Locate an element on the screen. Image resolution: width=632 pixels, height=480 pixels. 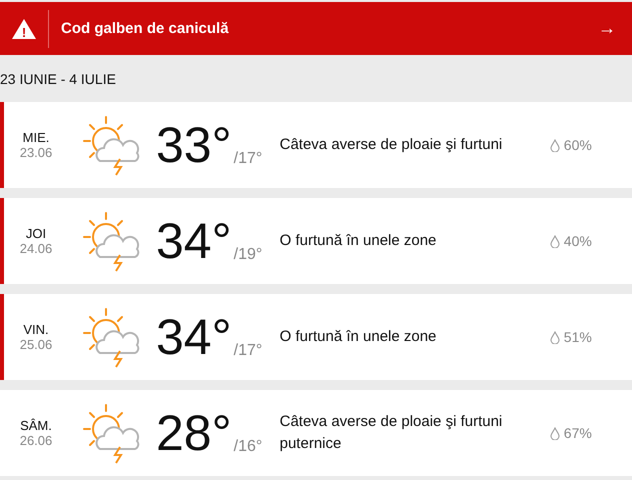
forecast-description: Câteva averse de ploaie şi furtuni puternice is located at coordinates (392, 433).